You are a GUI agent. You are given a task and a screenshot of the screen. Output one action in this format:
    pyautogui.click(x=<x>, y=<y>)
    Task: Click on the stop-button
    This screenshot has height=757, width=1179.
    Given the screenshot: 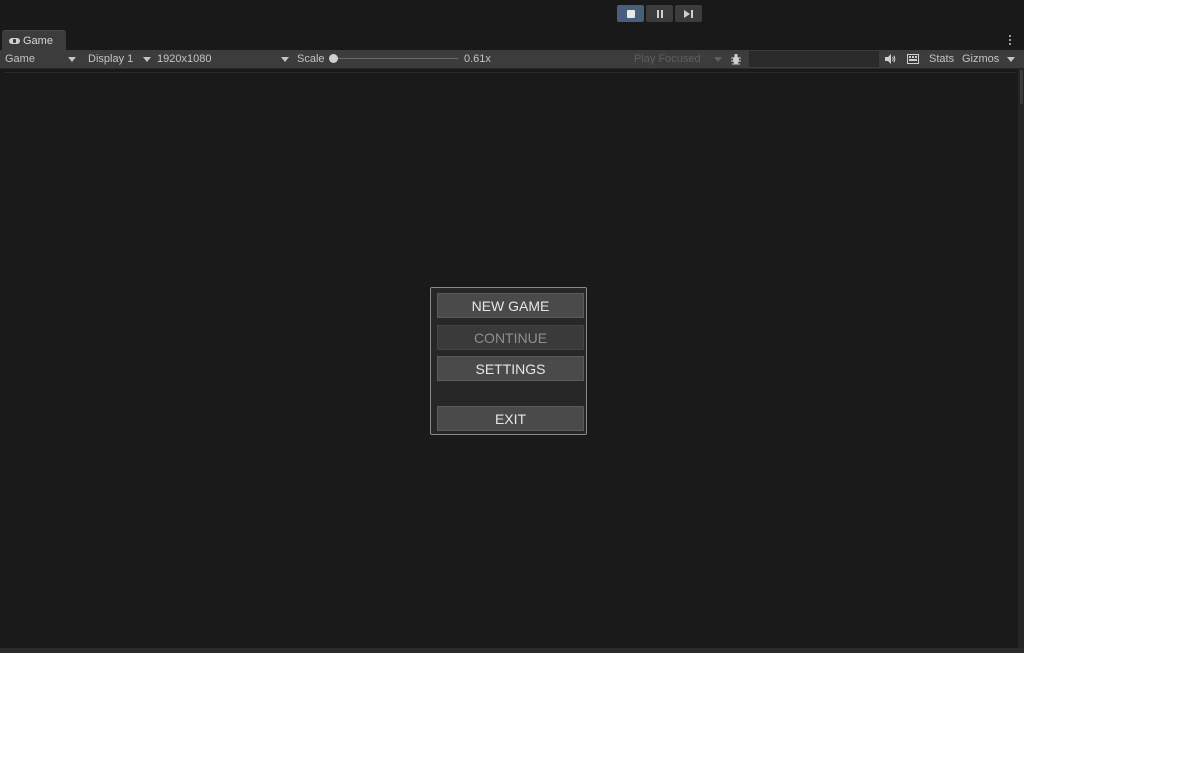 What is the action you would take?
    pyautogui.click(x=630, y=13)
    